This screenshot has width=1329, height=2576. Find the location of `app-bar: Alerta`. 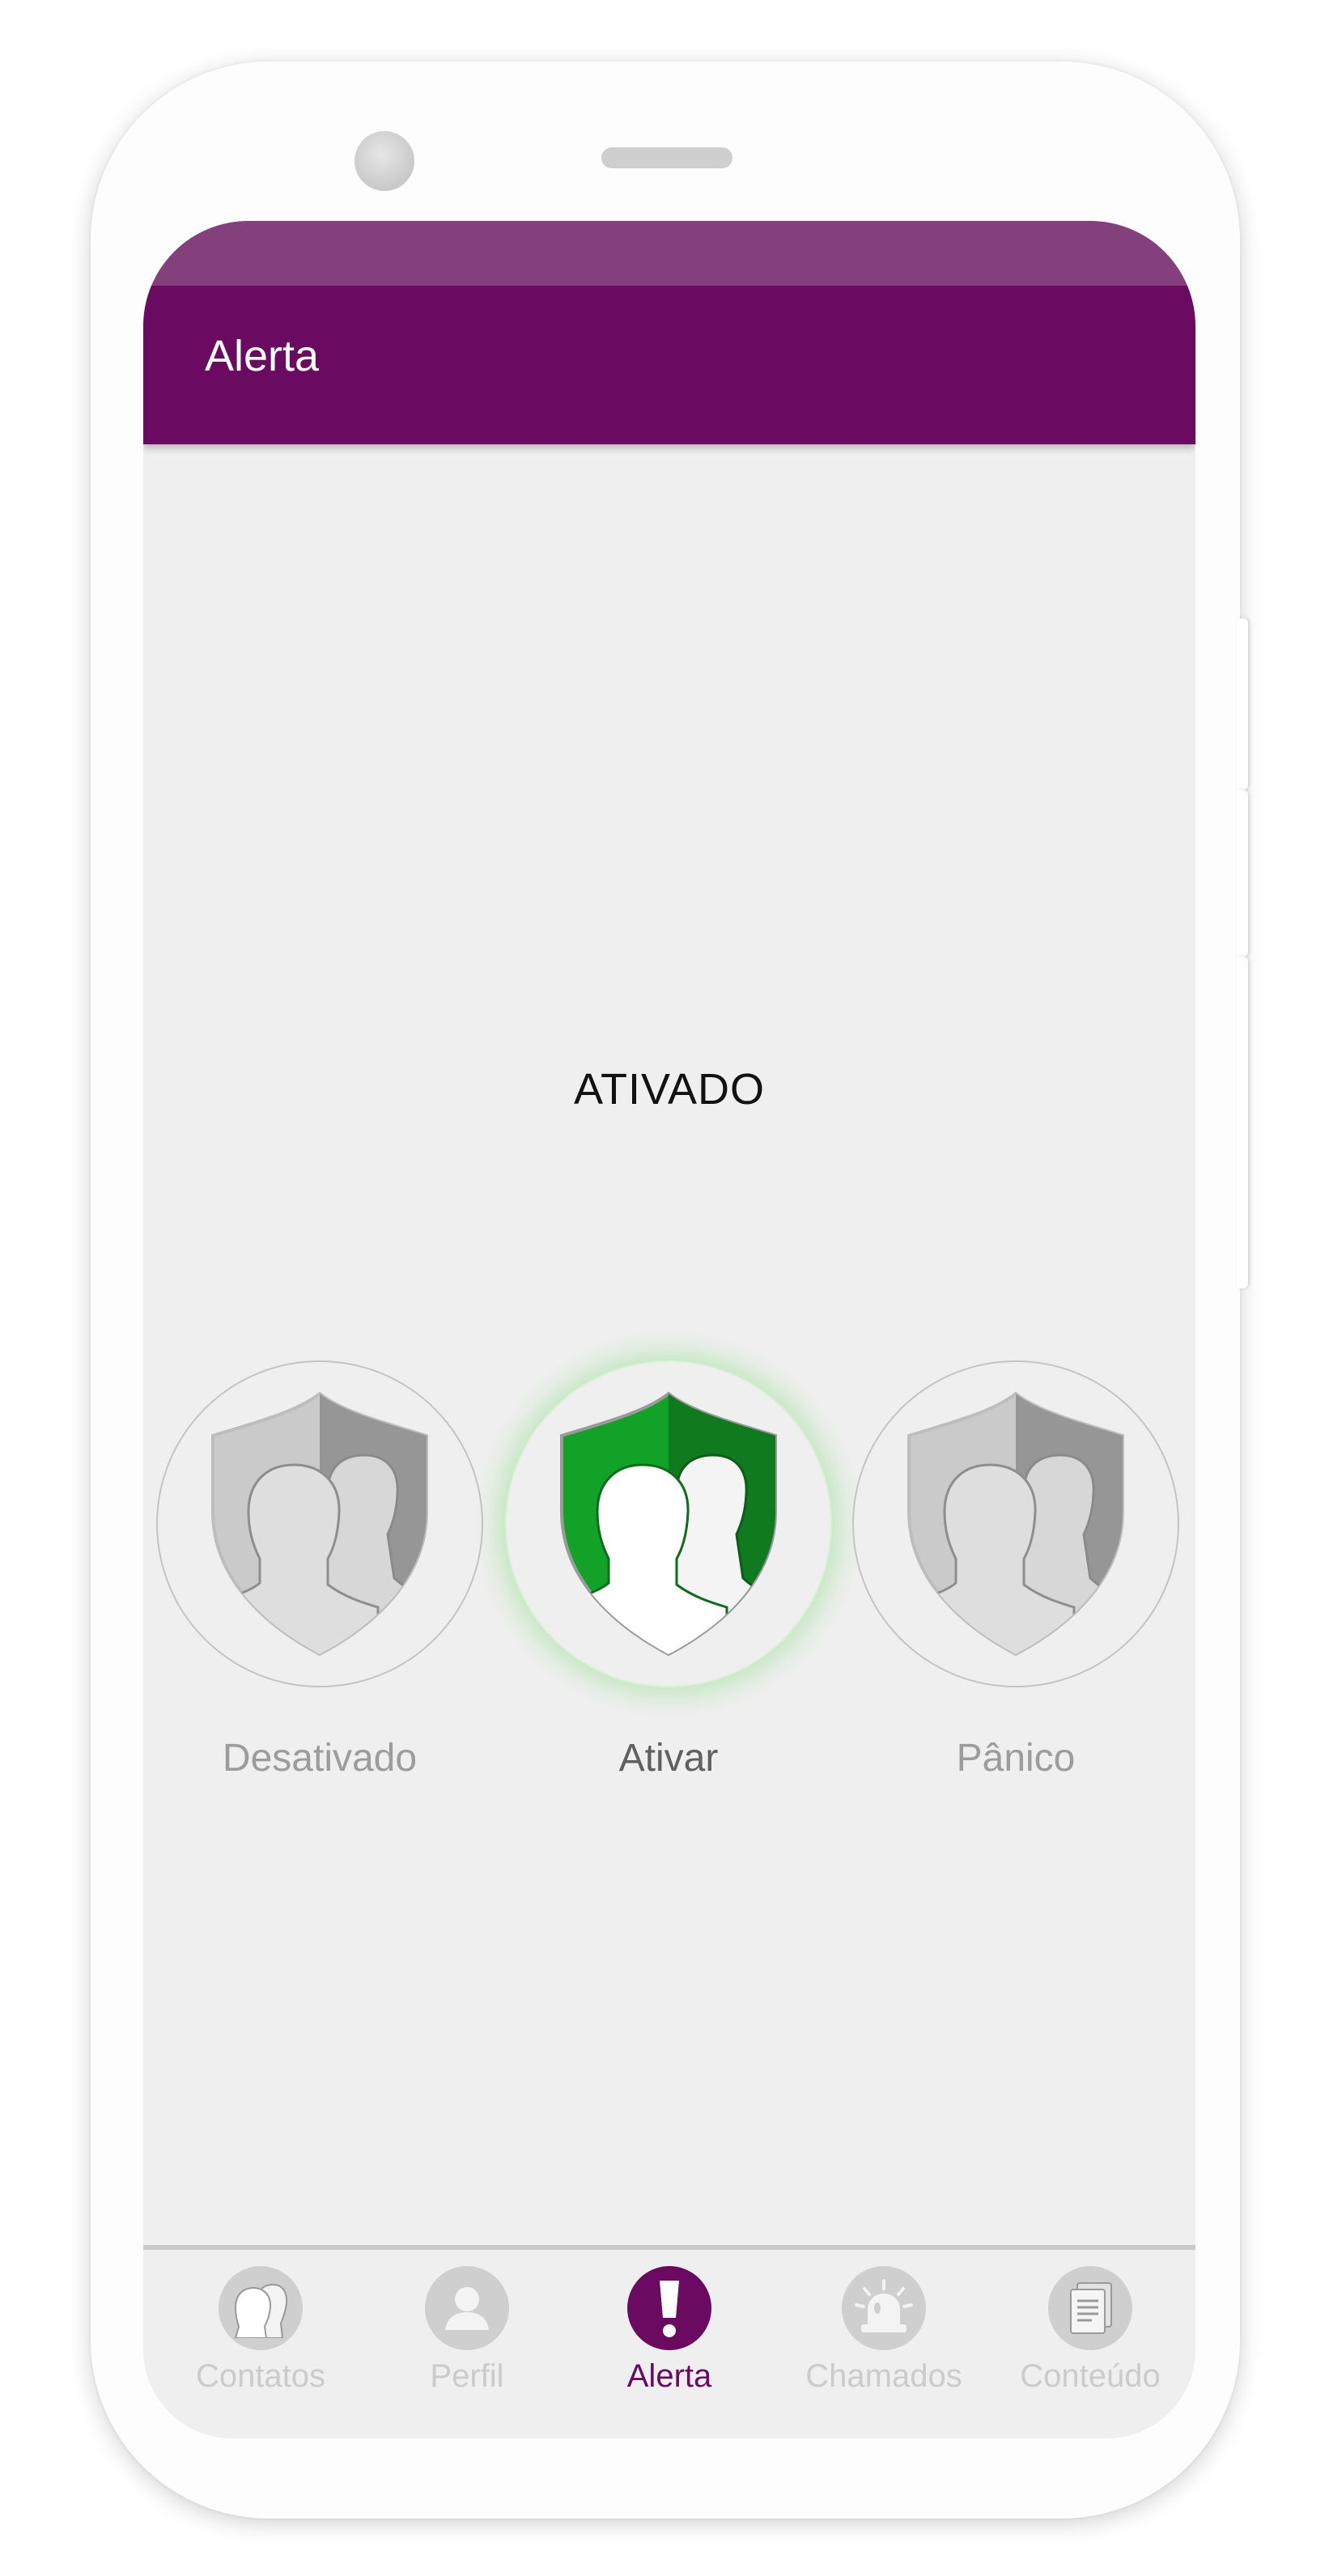

app-bar: Alerta is located at coordinates (669, 365).